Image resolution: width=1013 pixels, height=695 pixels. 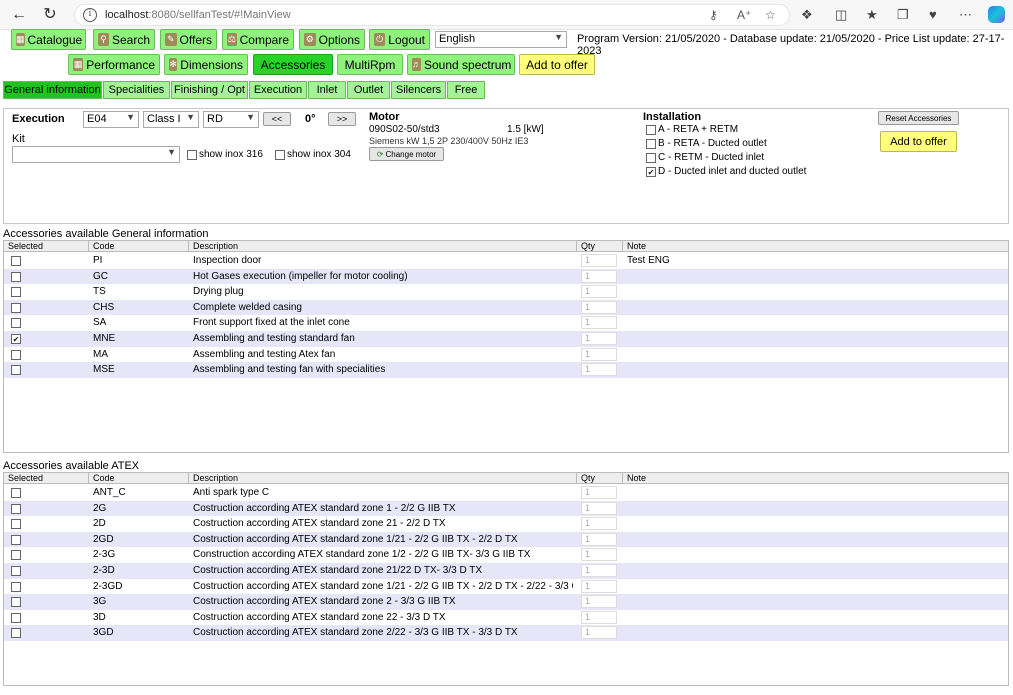 What do you see at coordinates (903, 15) in the screenshot?
I see `collections-icon: ❐` at bounding box center [903, 15].